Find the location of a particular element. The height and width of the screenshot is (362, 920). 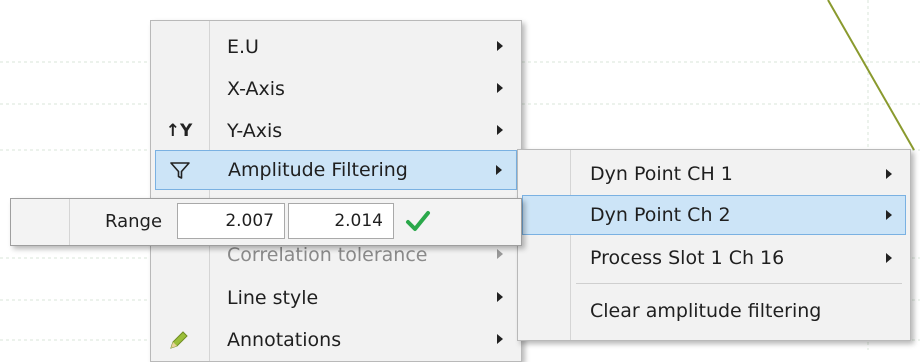

menu-item-amplitude-filtering: Amplitude Filtering is located at coordinates (336, 170).